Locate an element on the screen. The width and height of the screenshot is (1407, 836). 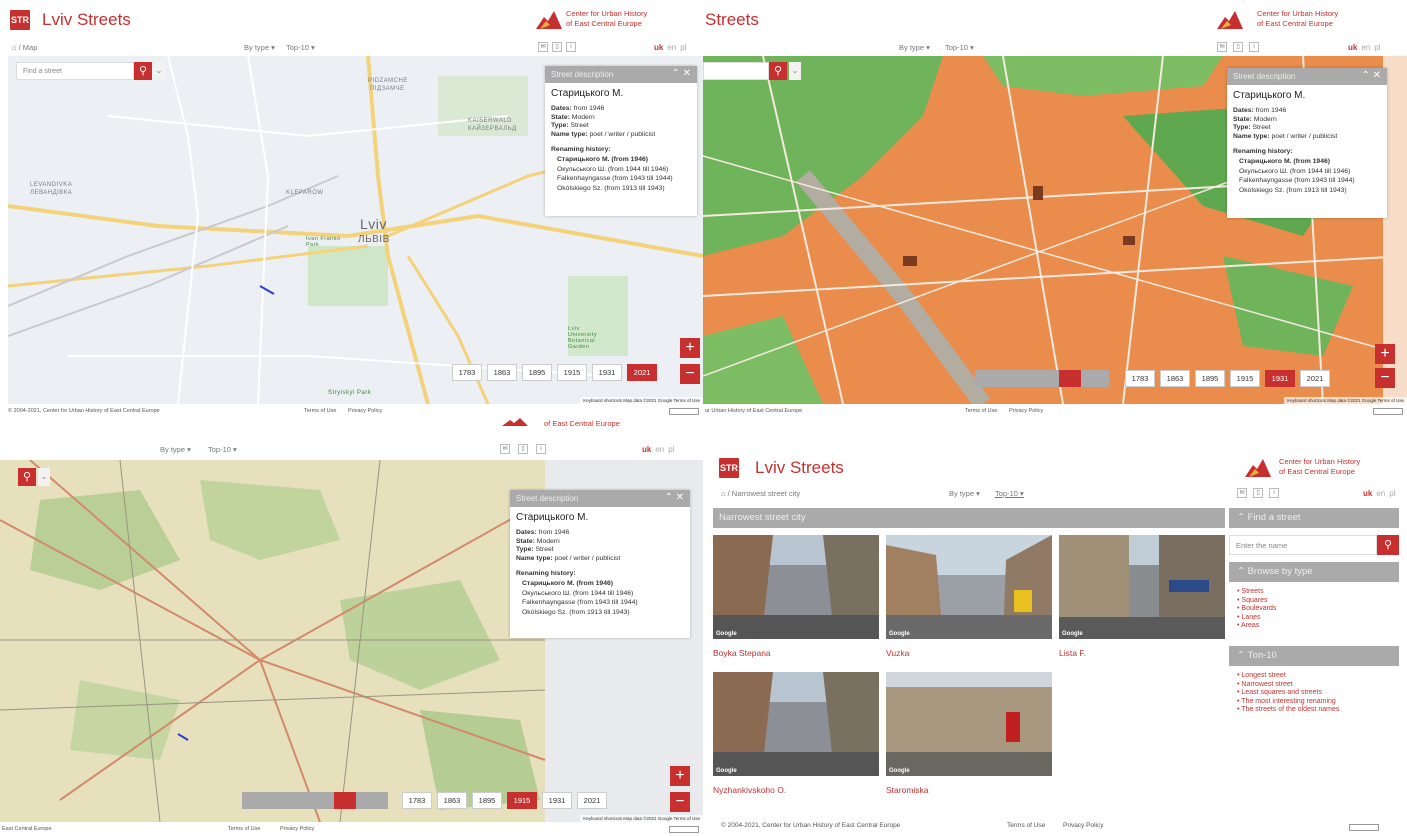
breadcrumb: ⌂ / Map is located at coordinates (24, 47).